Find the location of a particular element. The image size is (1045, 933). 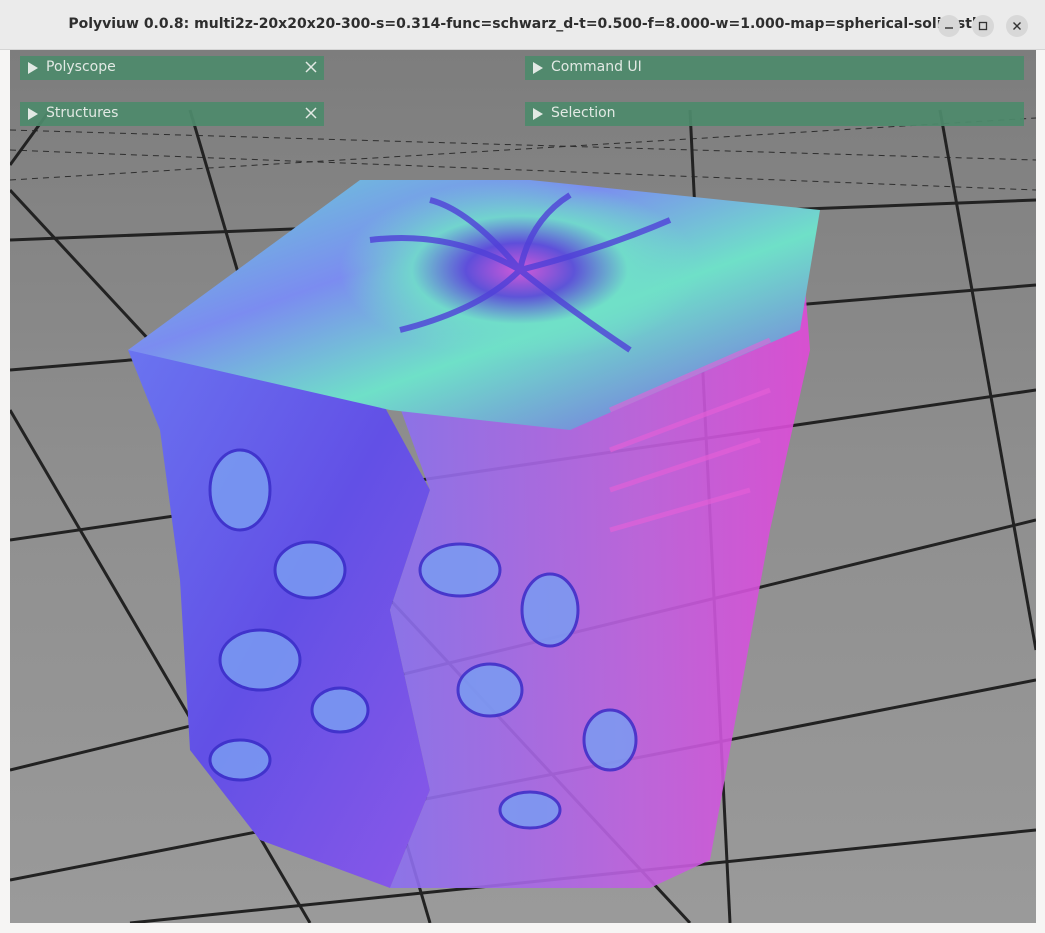

maximize-button is located at coordinates (983, 26).